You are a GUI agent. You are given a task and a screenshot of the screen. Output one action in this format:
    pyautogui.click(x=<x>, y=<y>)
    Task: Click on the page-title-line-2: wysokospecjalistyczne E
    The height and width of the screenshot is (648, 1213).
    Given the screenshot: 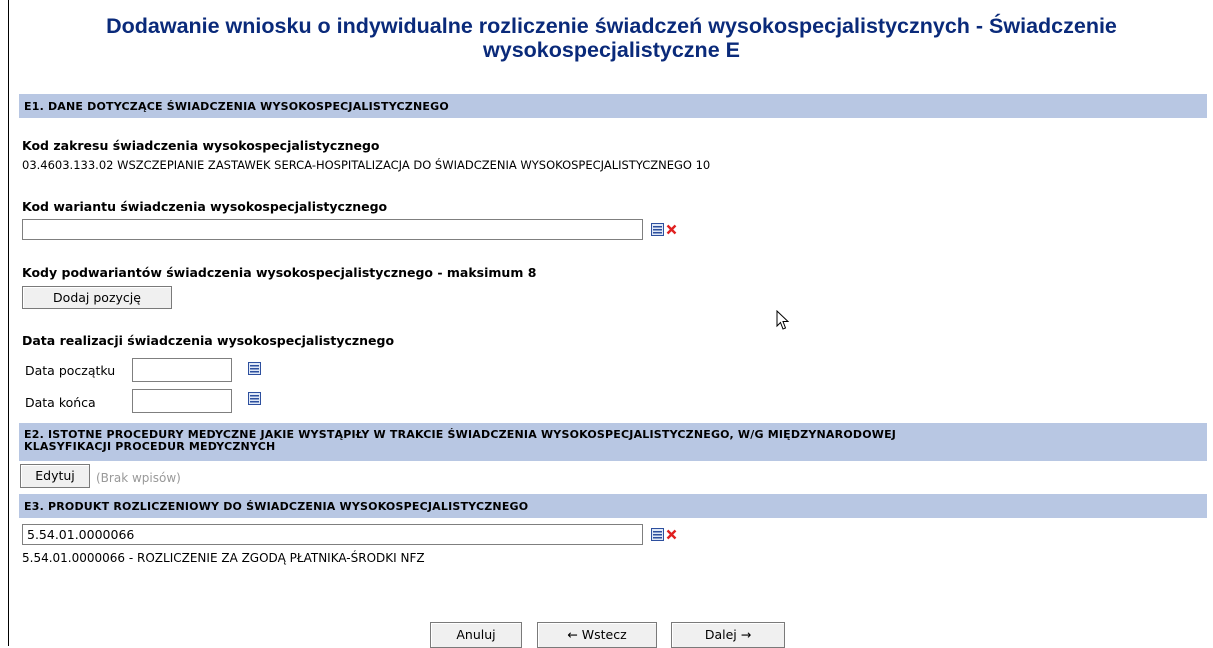 What is the action you would take?
    pyautogui.click(x=611, y=50)
    